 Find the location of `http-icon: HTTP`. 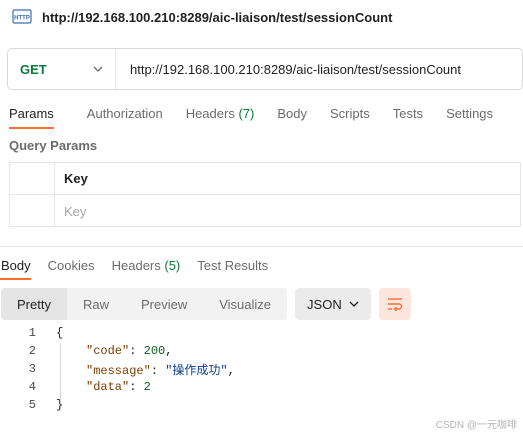

http-icon: HTTP is located at coordinates (22, 17).